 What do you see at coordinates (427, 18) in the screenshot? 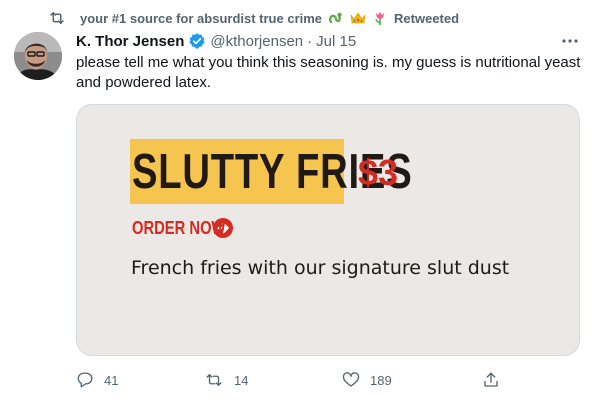
I see `retweeted-label: Retweeted` at bounding box center [427, 18].